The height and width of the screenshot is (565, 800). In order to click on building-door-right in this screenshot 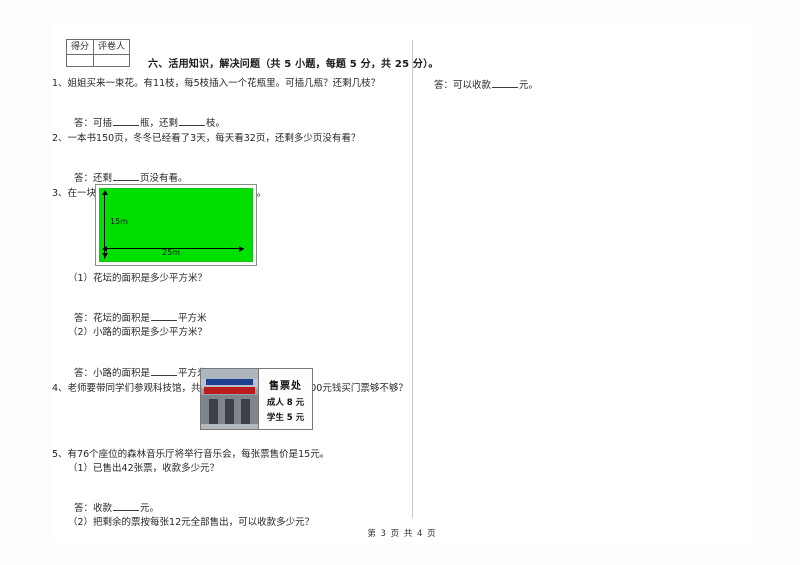, I will do `click(245, 412)`.